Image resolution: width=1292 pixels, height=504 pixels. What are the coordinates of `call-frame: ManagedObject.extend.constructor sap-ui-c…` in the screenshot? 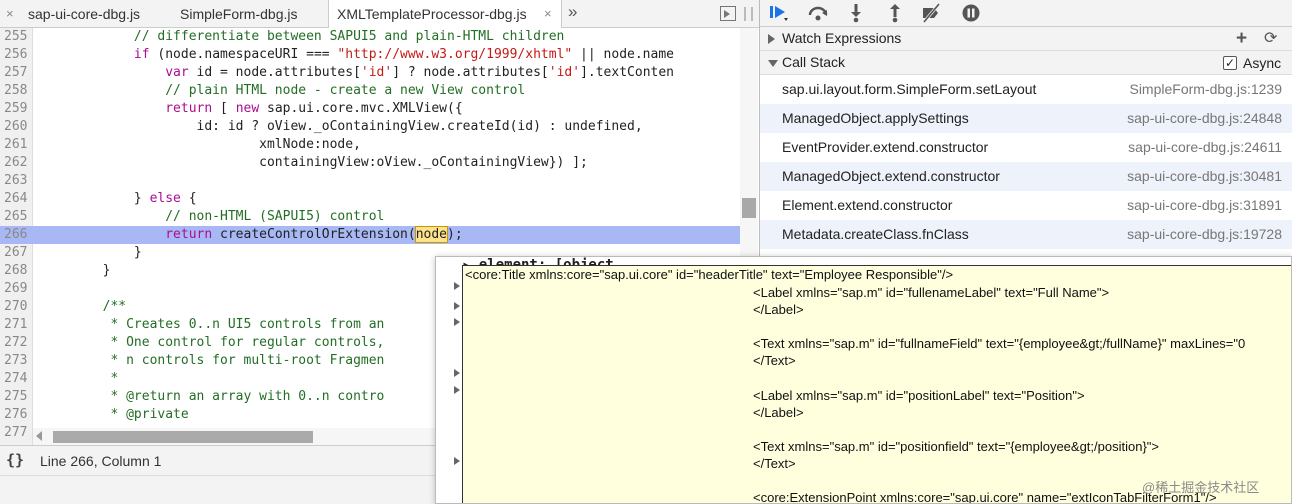 It's located at (1026, 176).